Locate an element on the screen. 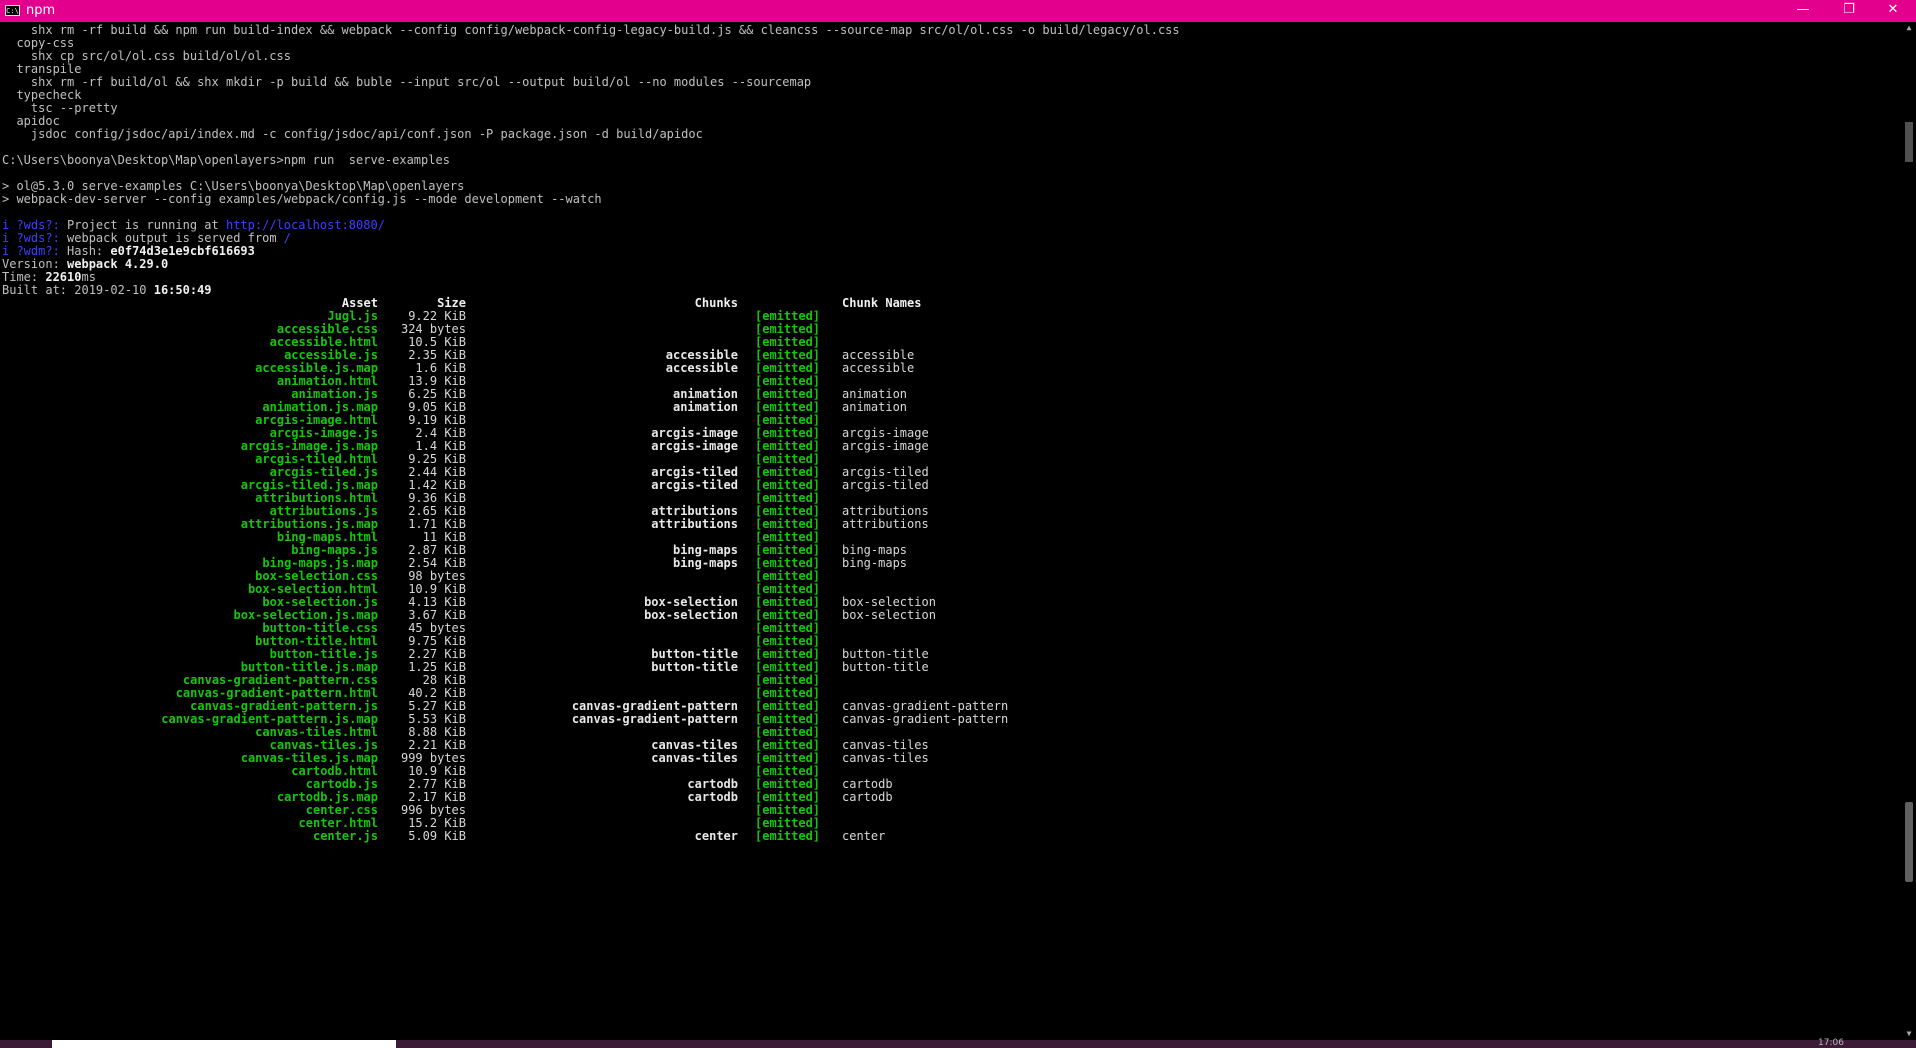 The width and height of the screenshot is (1916, 1048). chunk-names-cell: center is located at coordinates (864, 836).